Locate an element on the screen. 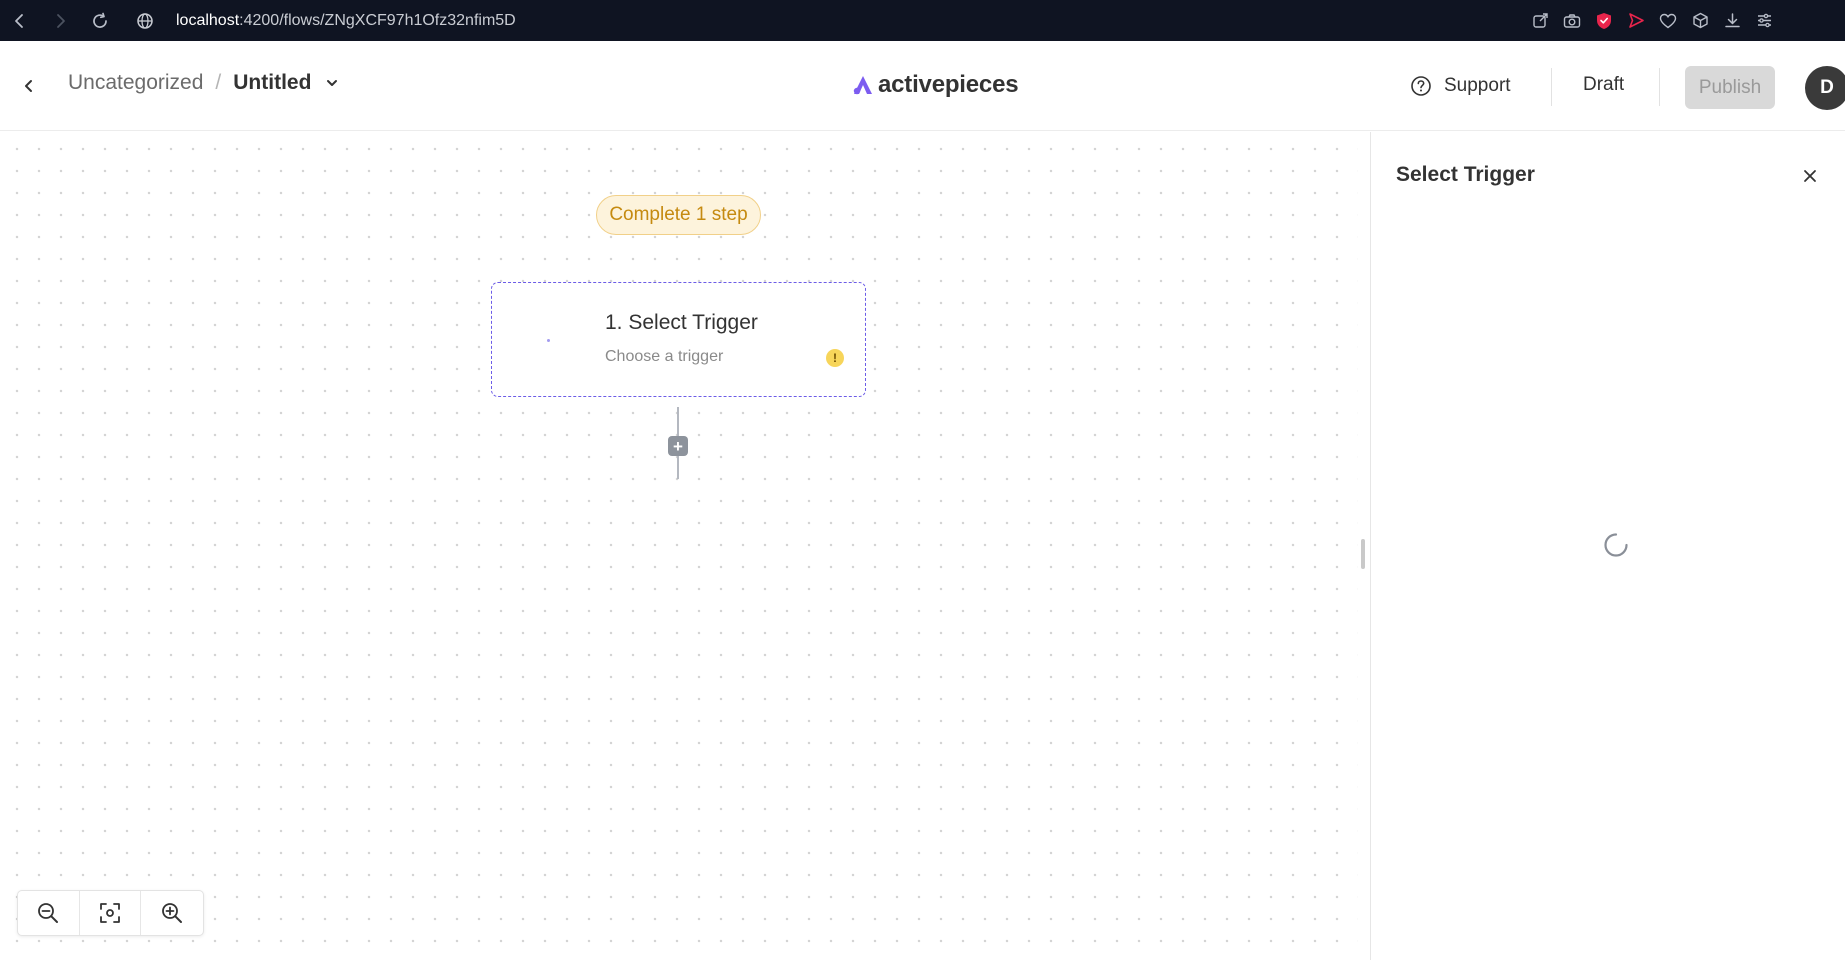 This screenshot has width=1845, height=960. chevron-left-icon is located at coordinates (28, 86).